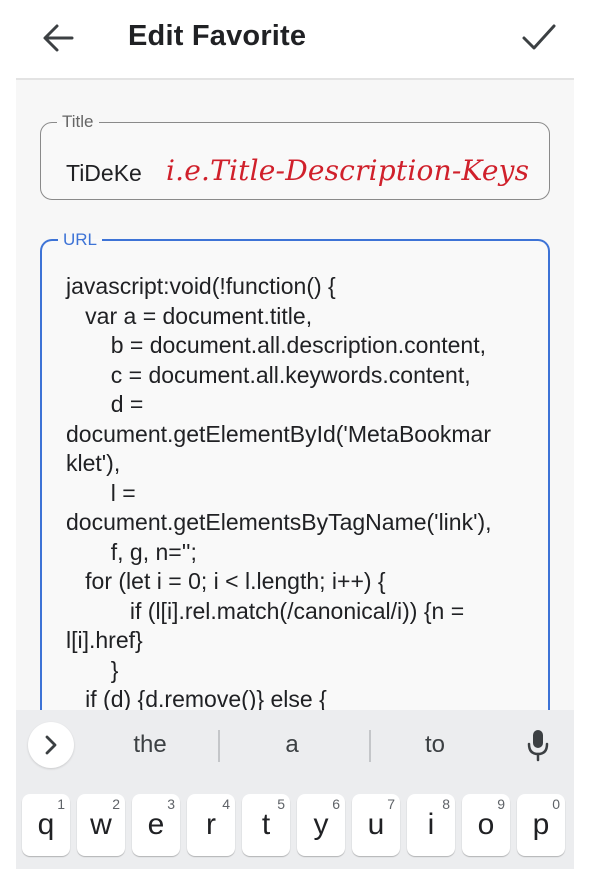 This screenshot has width=590, height=869. What do you see at coordinates (116, 804) in the screenshot?
I see `key-number-hint: 2` at bounding box center [116, 804].